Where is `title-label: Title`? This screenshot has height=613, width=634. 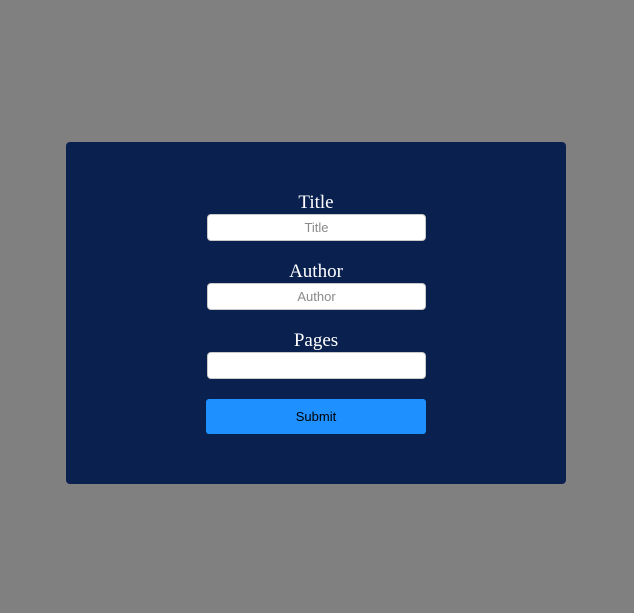 title-label: Title is located at coordinates (316, 202).